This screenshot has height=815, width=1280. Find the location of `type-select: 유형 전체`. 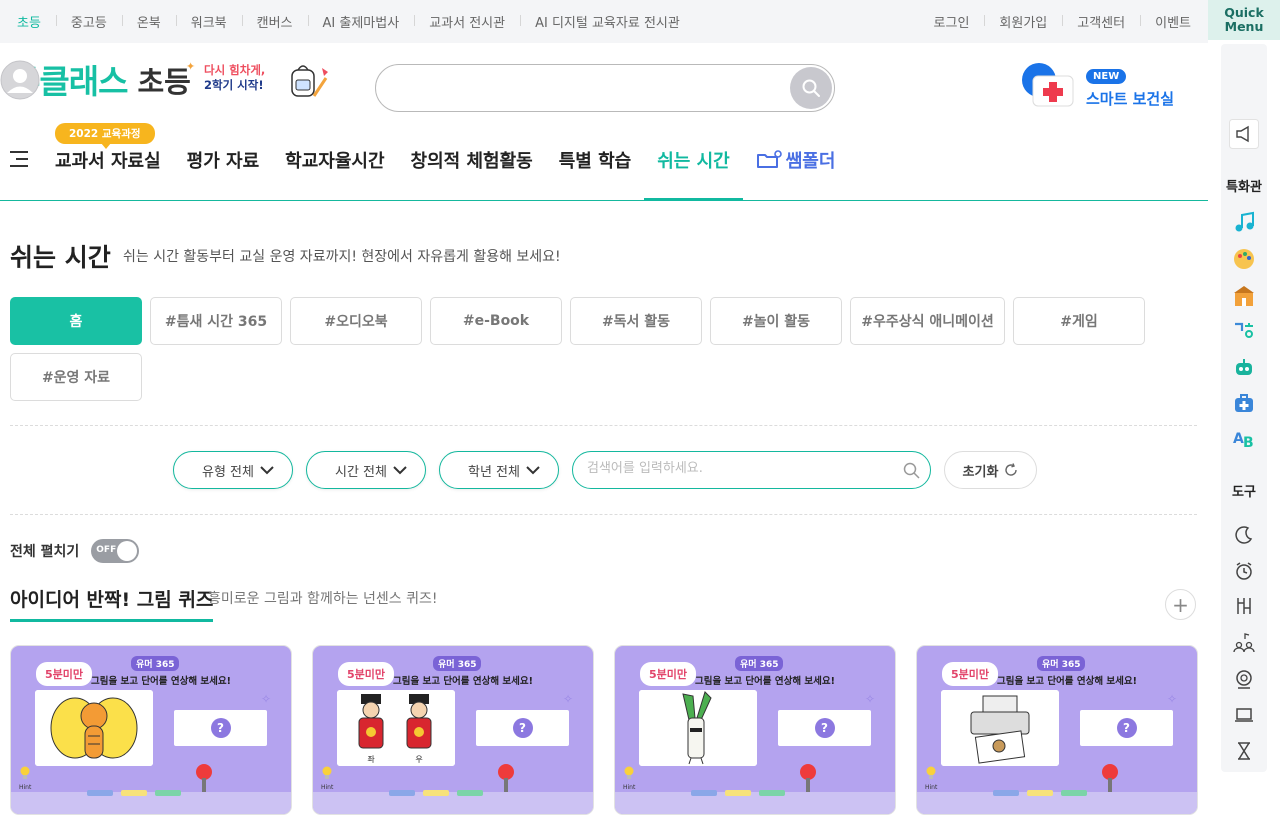

type-select: 유형 전체 is located at coordinates (233, 470).